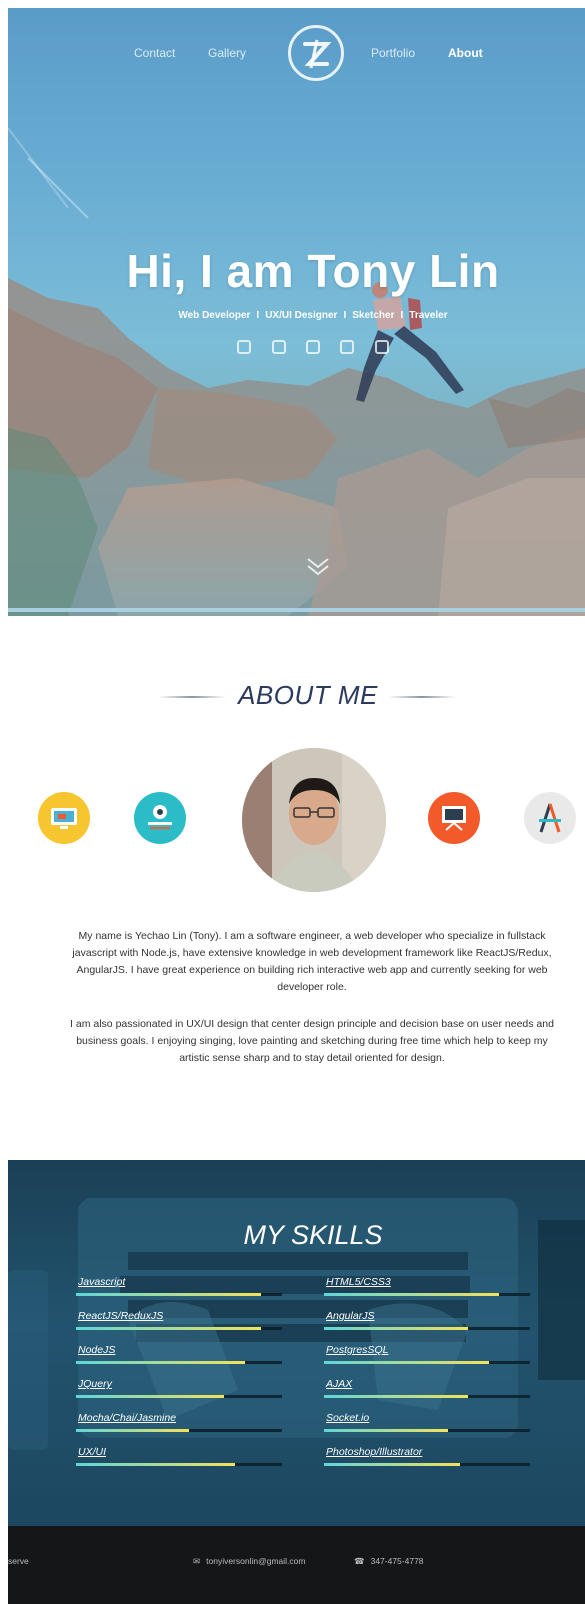 The height and width of the screenshot is (1604, 585). Describe the element at coordinates (179, 1359) in the screenshot. I see `skill-item: NodeJS` at that location.